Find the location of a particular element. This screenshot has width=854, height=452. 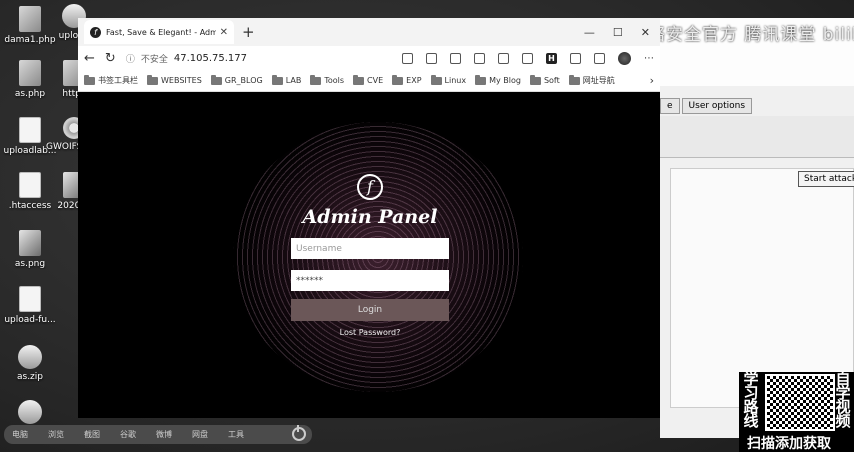

watermark: 络安全官方 腾讯课堂 bilibili is located at coordinates (751, 35).